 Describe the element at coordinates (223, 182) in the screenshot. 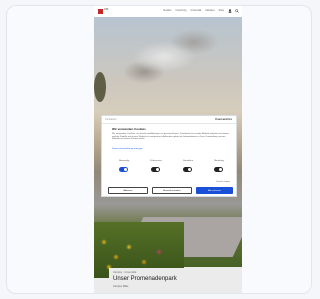

I see `show-details-link: Details zeigen` at that location.